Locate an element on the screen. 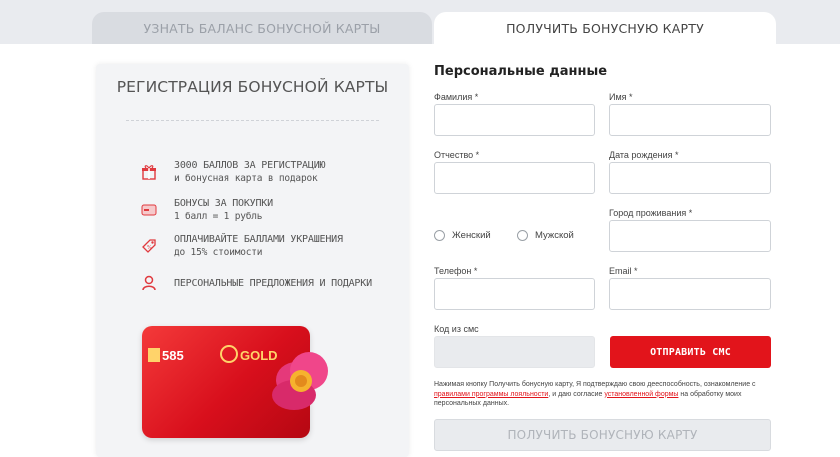 This screenshot has height=457, width=840. benefit-item-personal-offers: ПЕРСОНАЛЬНЫЕ ПРЕДЛОЖЕНИЯ И ПОДАРКИ is located at coordinates (256, 283).